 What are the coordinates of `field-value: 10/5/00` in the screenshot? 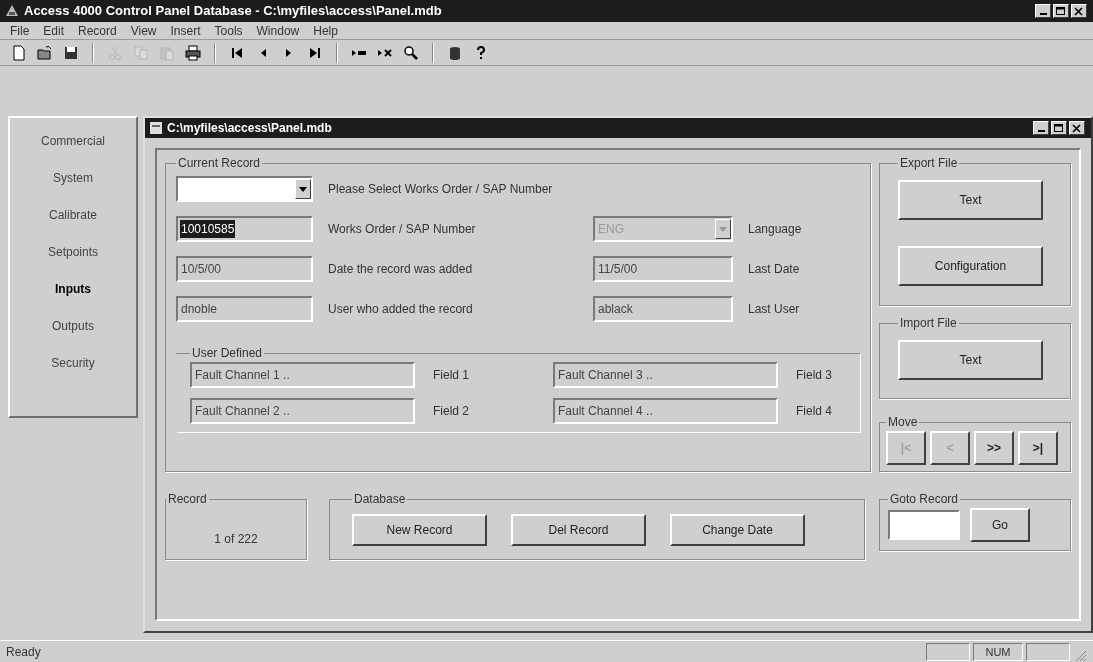 It's located at (201, 269).